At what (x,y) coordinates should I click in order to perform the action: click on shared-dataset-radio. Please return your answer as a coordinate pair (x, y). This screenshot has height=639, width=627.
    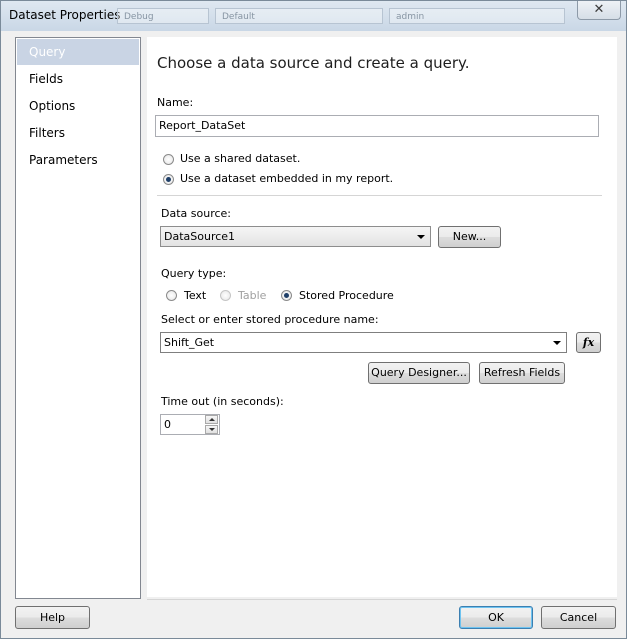
    Looking at the image, I should click on (168, 159).